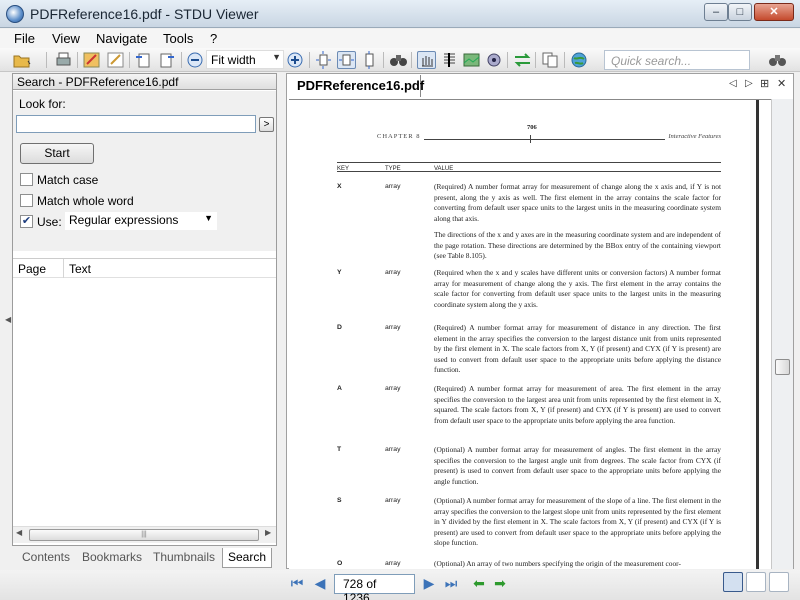  I want to click on column-value: VALUE, so click(444, 169).